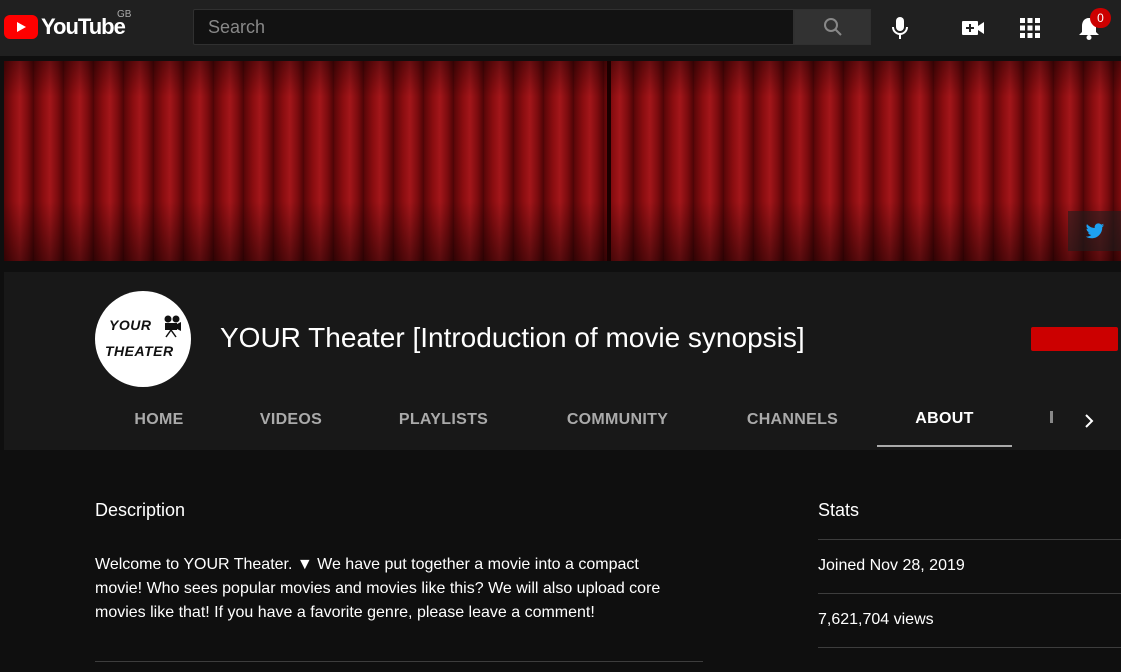  I want to click on chevron-right-icon, so click(1089, 421).